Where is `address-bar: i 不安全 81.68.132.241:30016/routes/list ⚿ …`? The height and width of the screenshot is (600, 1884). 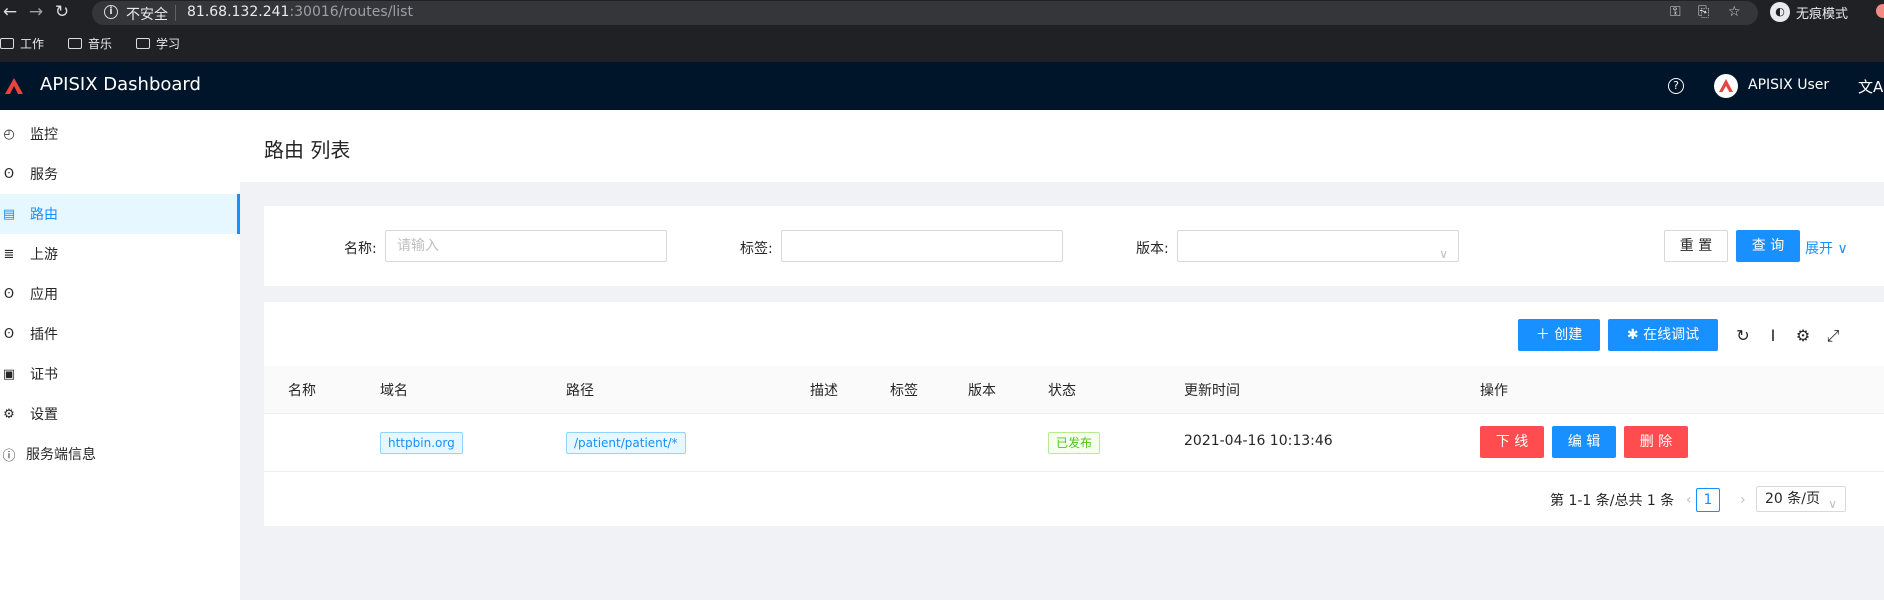
address-bar: i 不安全 81.68.132.241:30016/routes/list ⚿ … is located at coordinates (925, 13).